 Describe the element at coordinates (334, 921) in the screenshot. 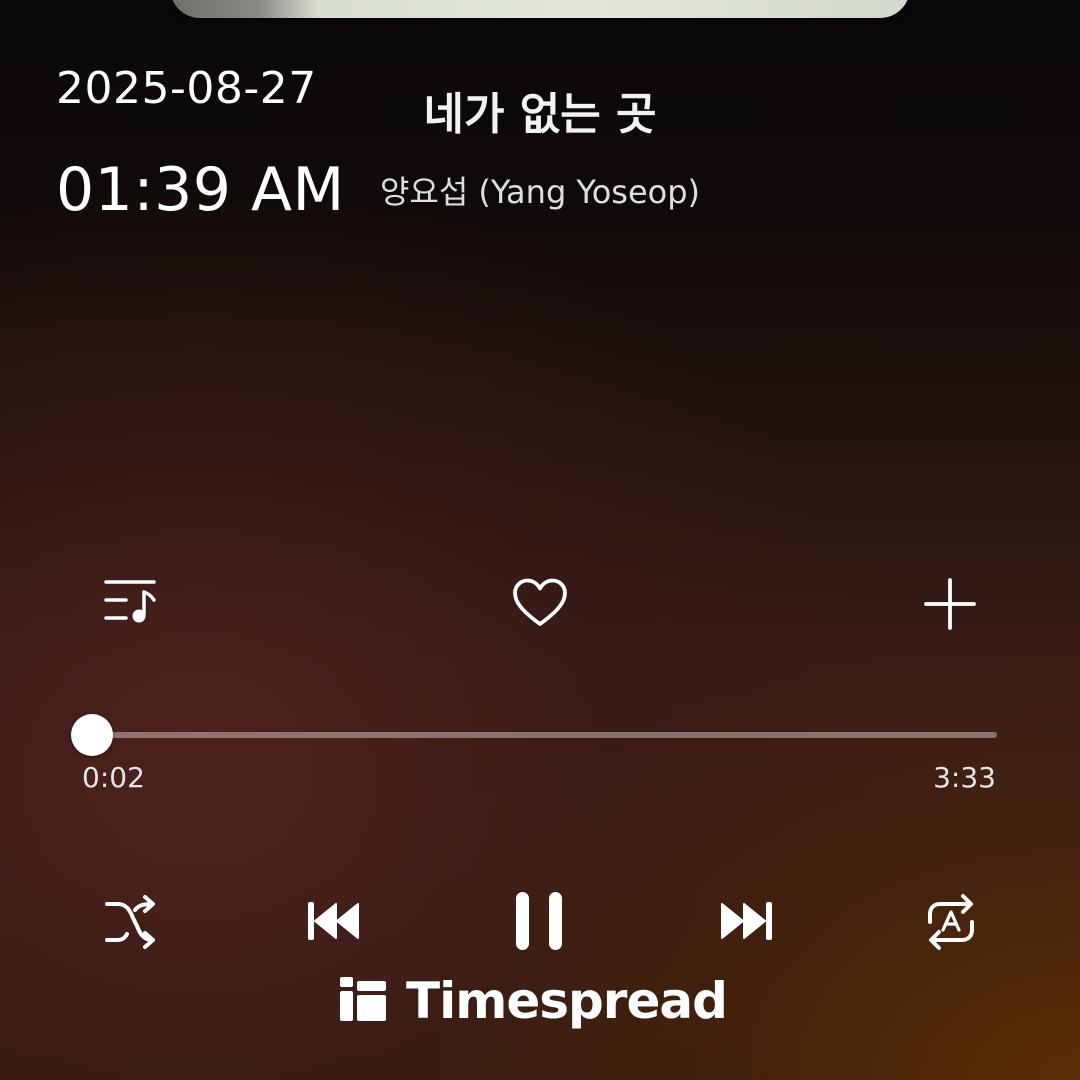

I see `skip-previous-icon` at that location.